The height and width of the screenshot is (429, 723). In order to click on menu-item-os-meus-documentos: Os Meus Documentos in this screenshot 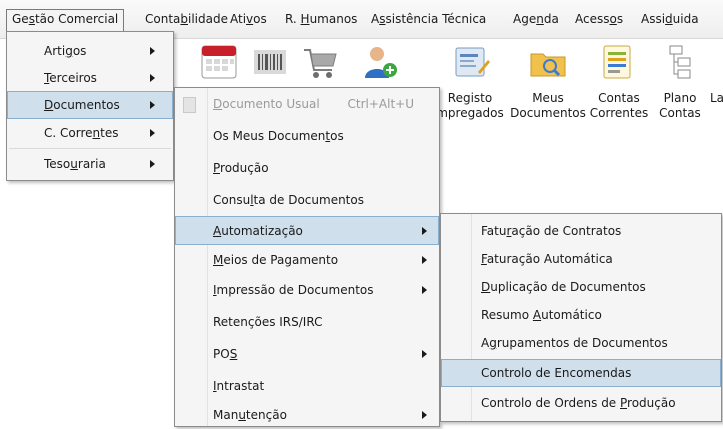, I will do `click(307, 136)`.